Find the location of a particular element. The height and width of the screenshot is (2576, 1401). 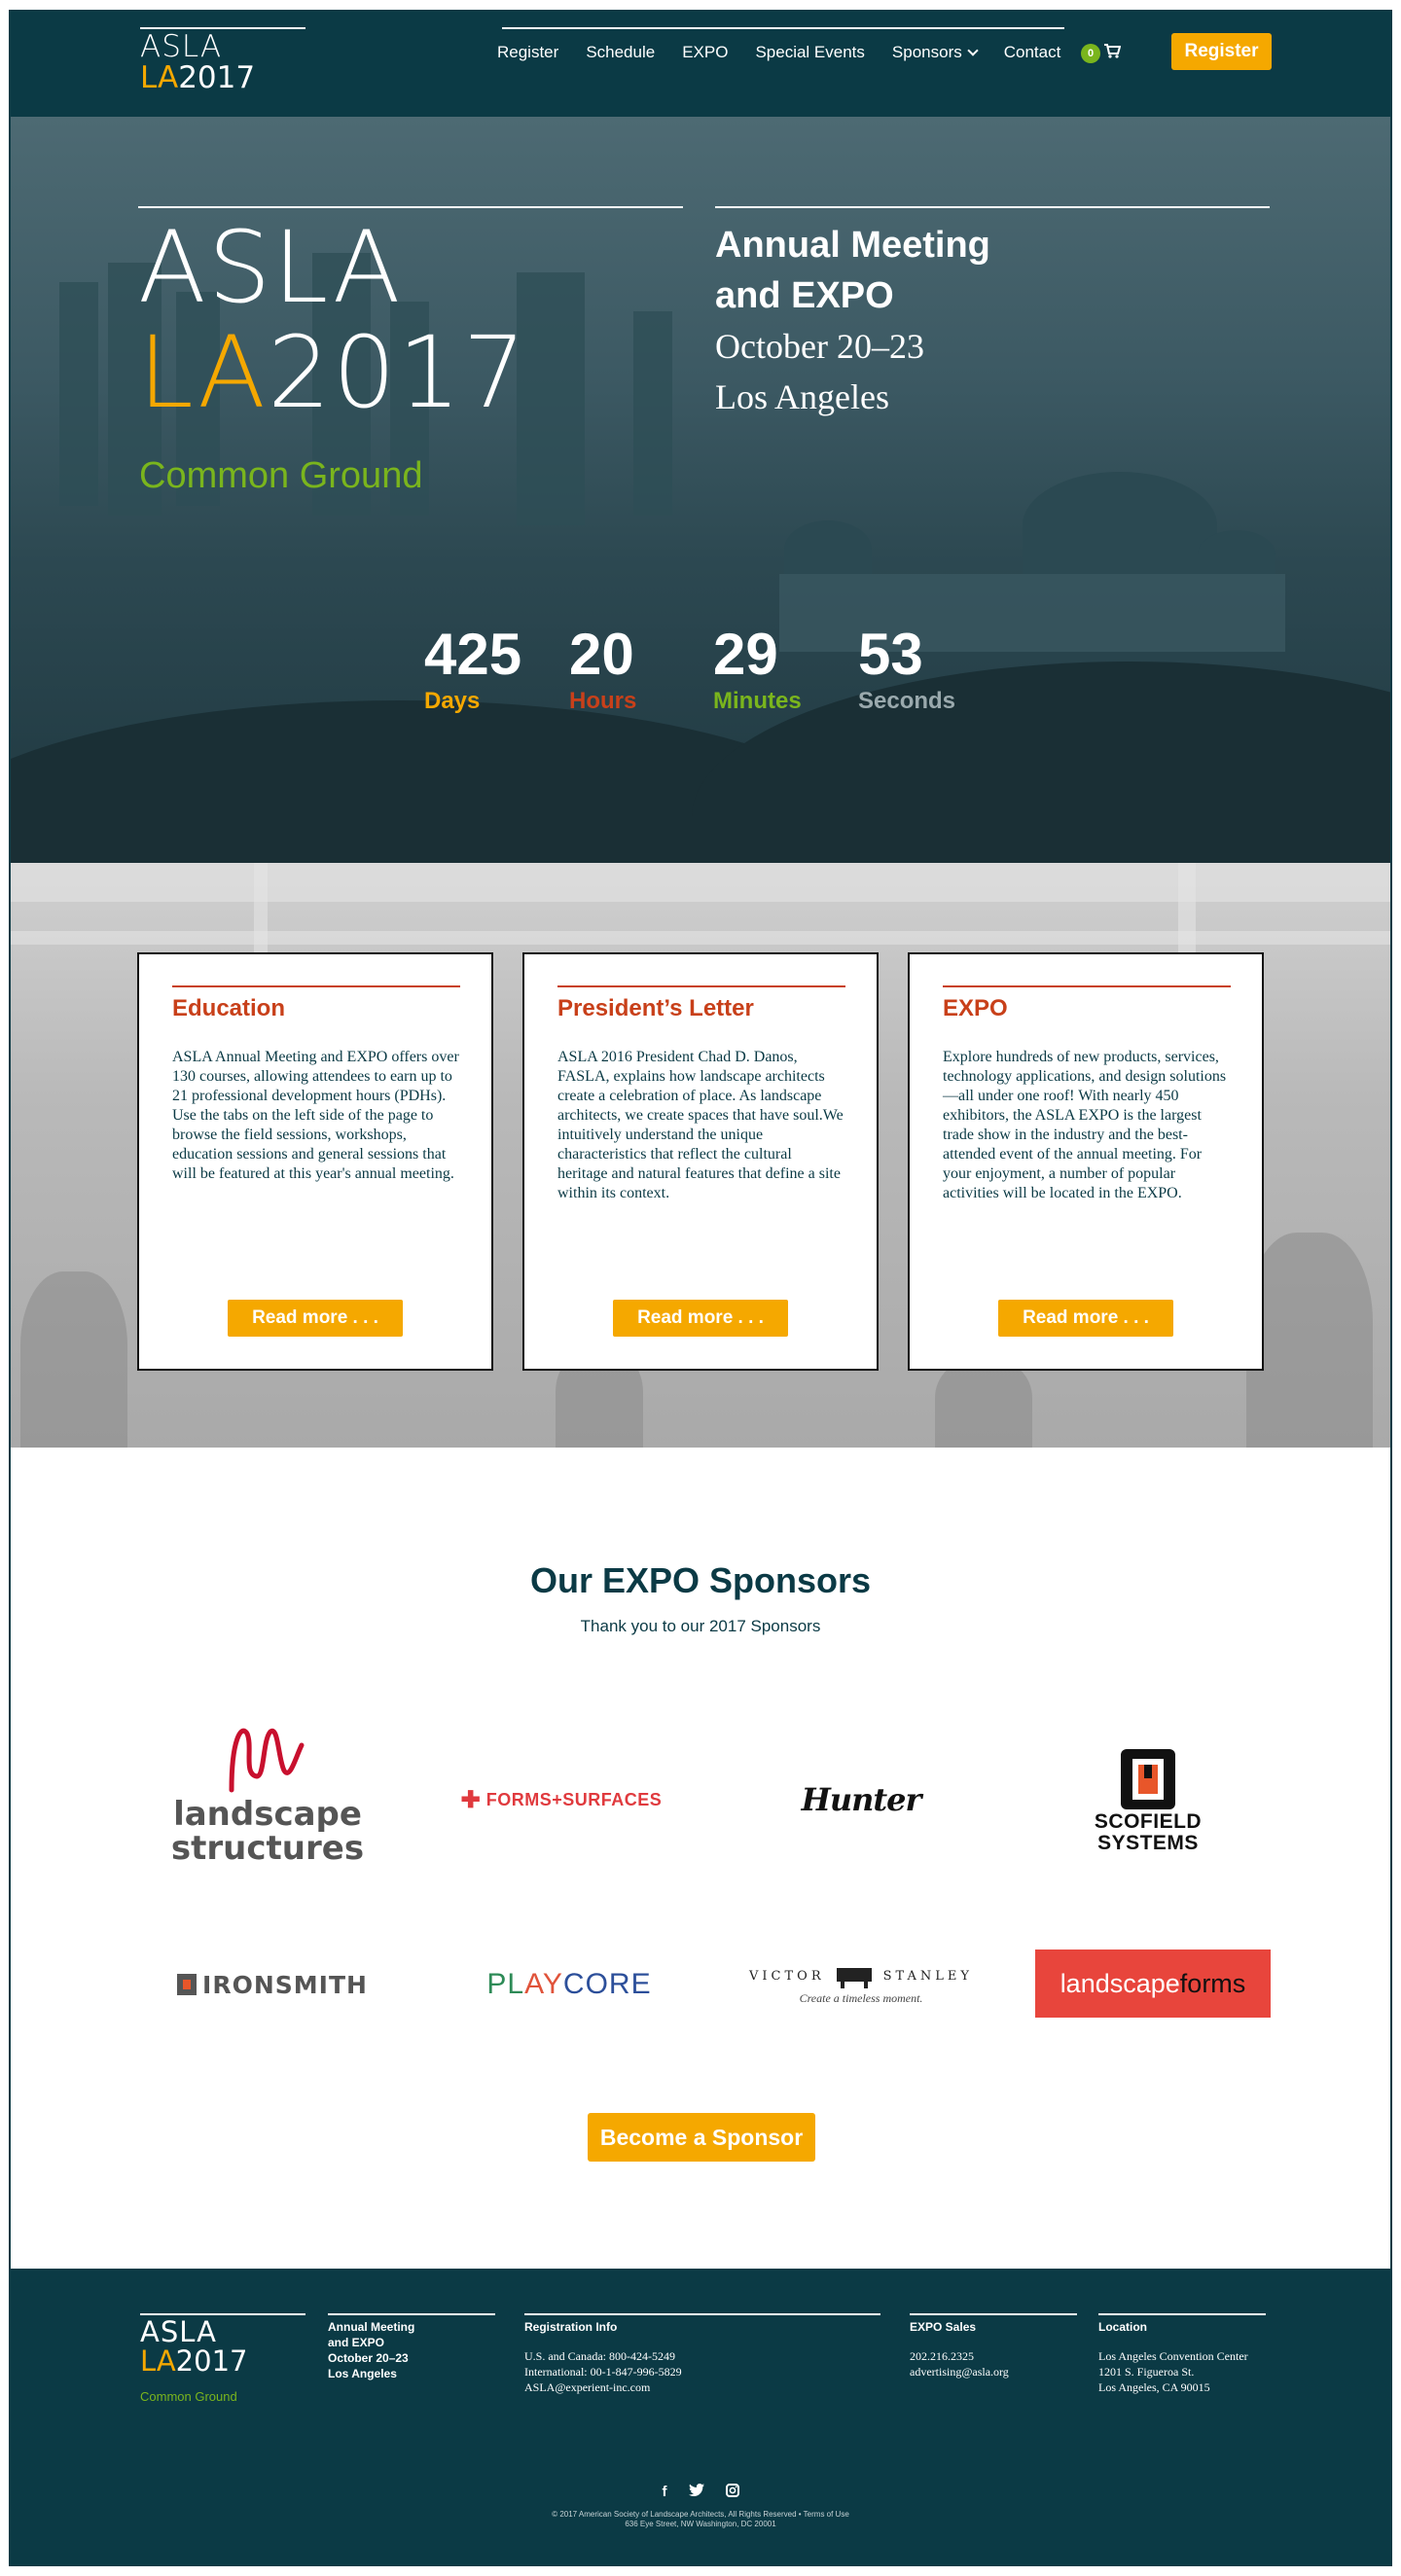

nav-expo: EXPO is located at coordinates (705, 52).